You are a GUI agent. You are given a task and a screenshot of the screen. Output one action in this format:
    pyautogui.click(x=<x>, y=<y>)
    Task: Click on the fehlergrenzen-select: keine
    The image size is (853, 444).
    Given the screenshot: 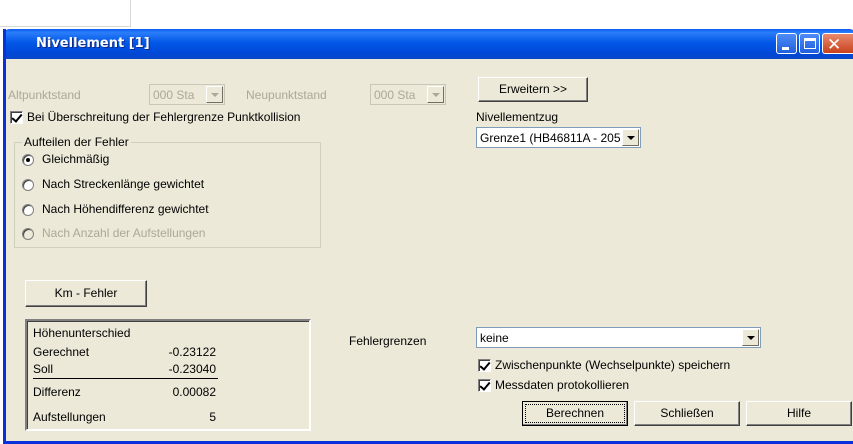 What is the action you would take?
    pyautogui.click(x=618, y=337)
    